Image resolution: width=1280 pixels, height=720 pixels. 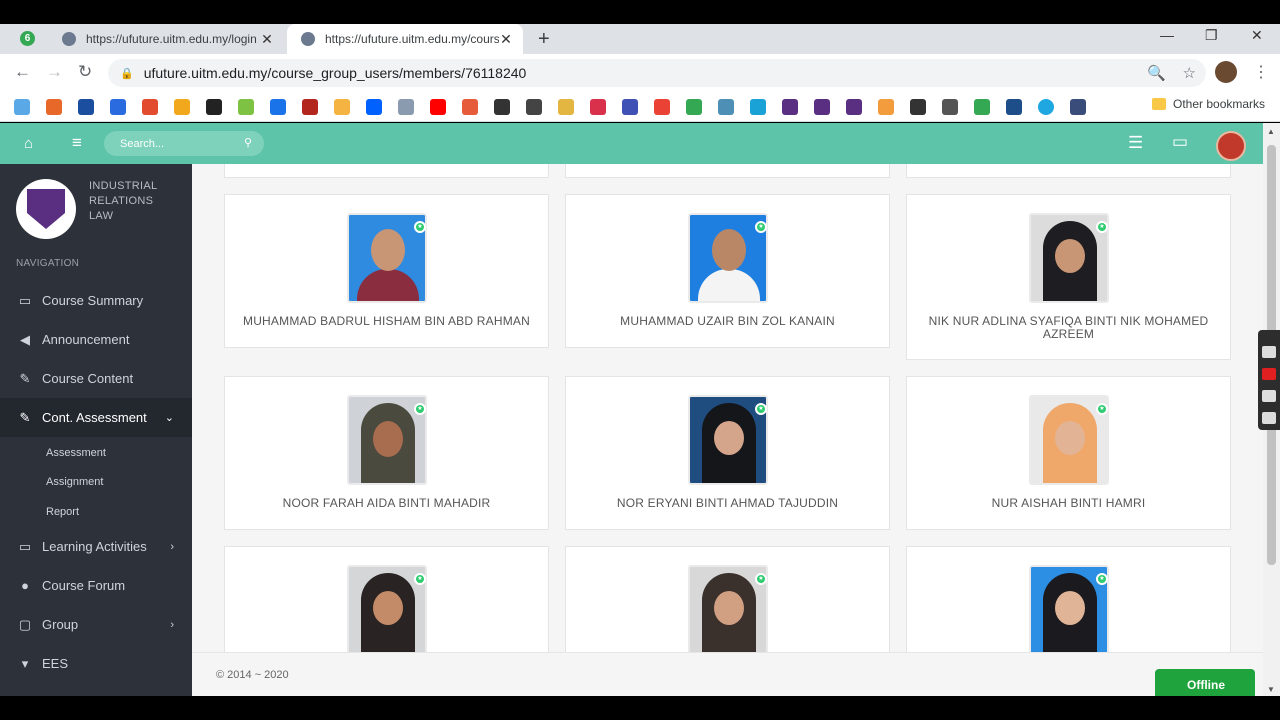 I want to click on user-avatar, so click(x=1231, y=146).